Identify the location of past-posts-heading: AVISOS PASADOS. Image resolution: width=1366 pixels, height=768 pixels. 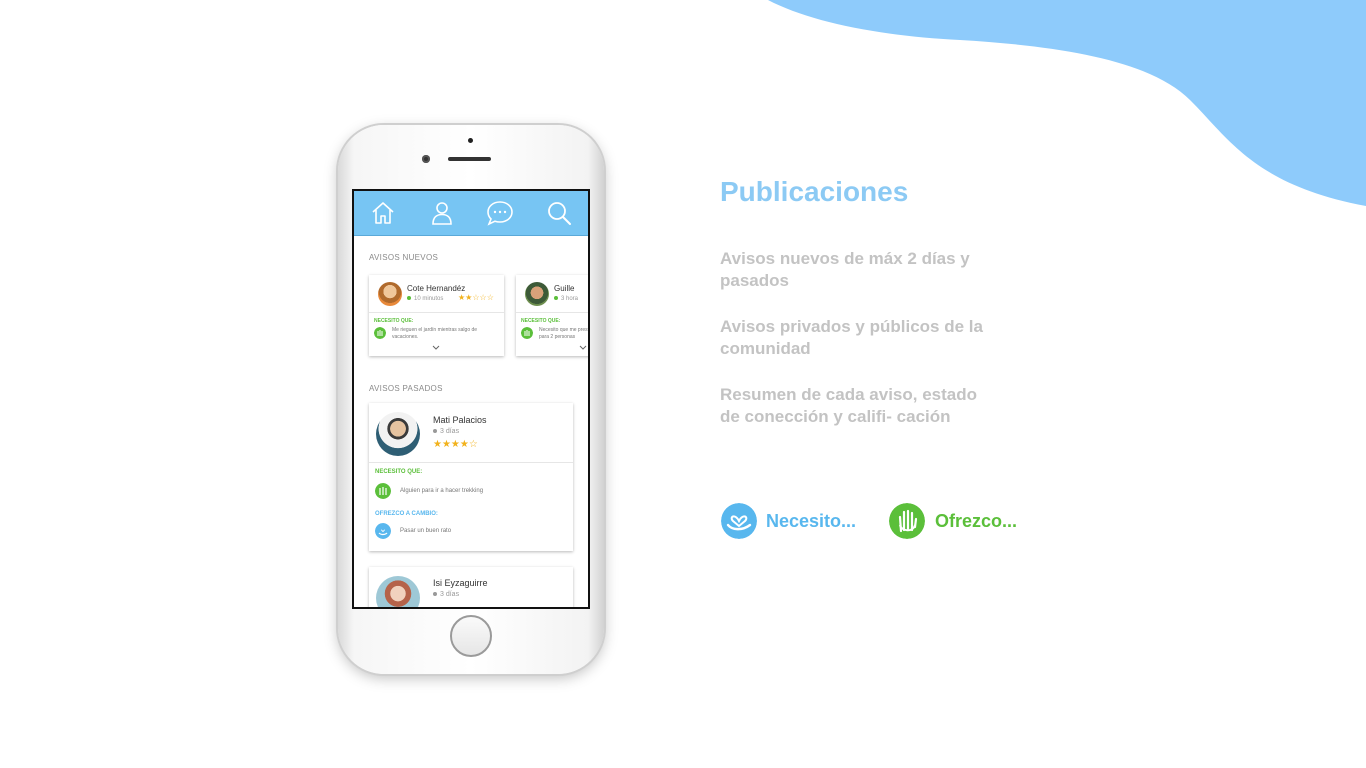
(406, 388).